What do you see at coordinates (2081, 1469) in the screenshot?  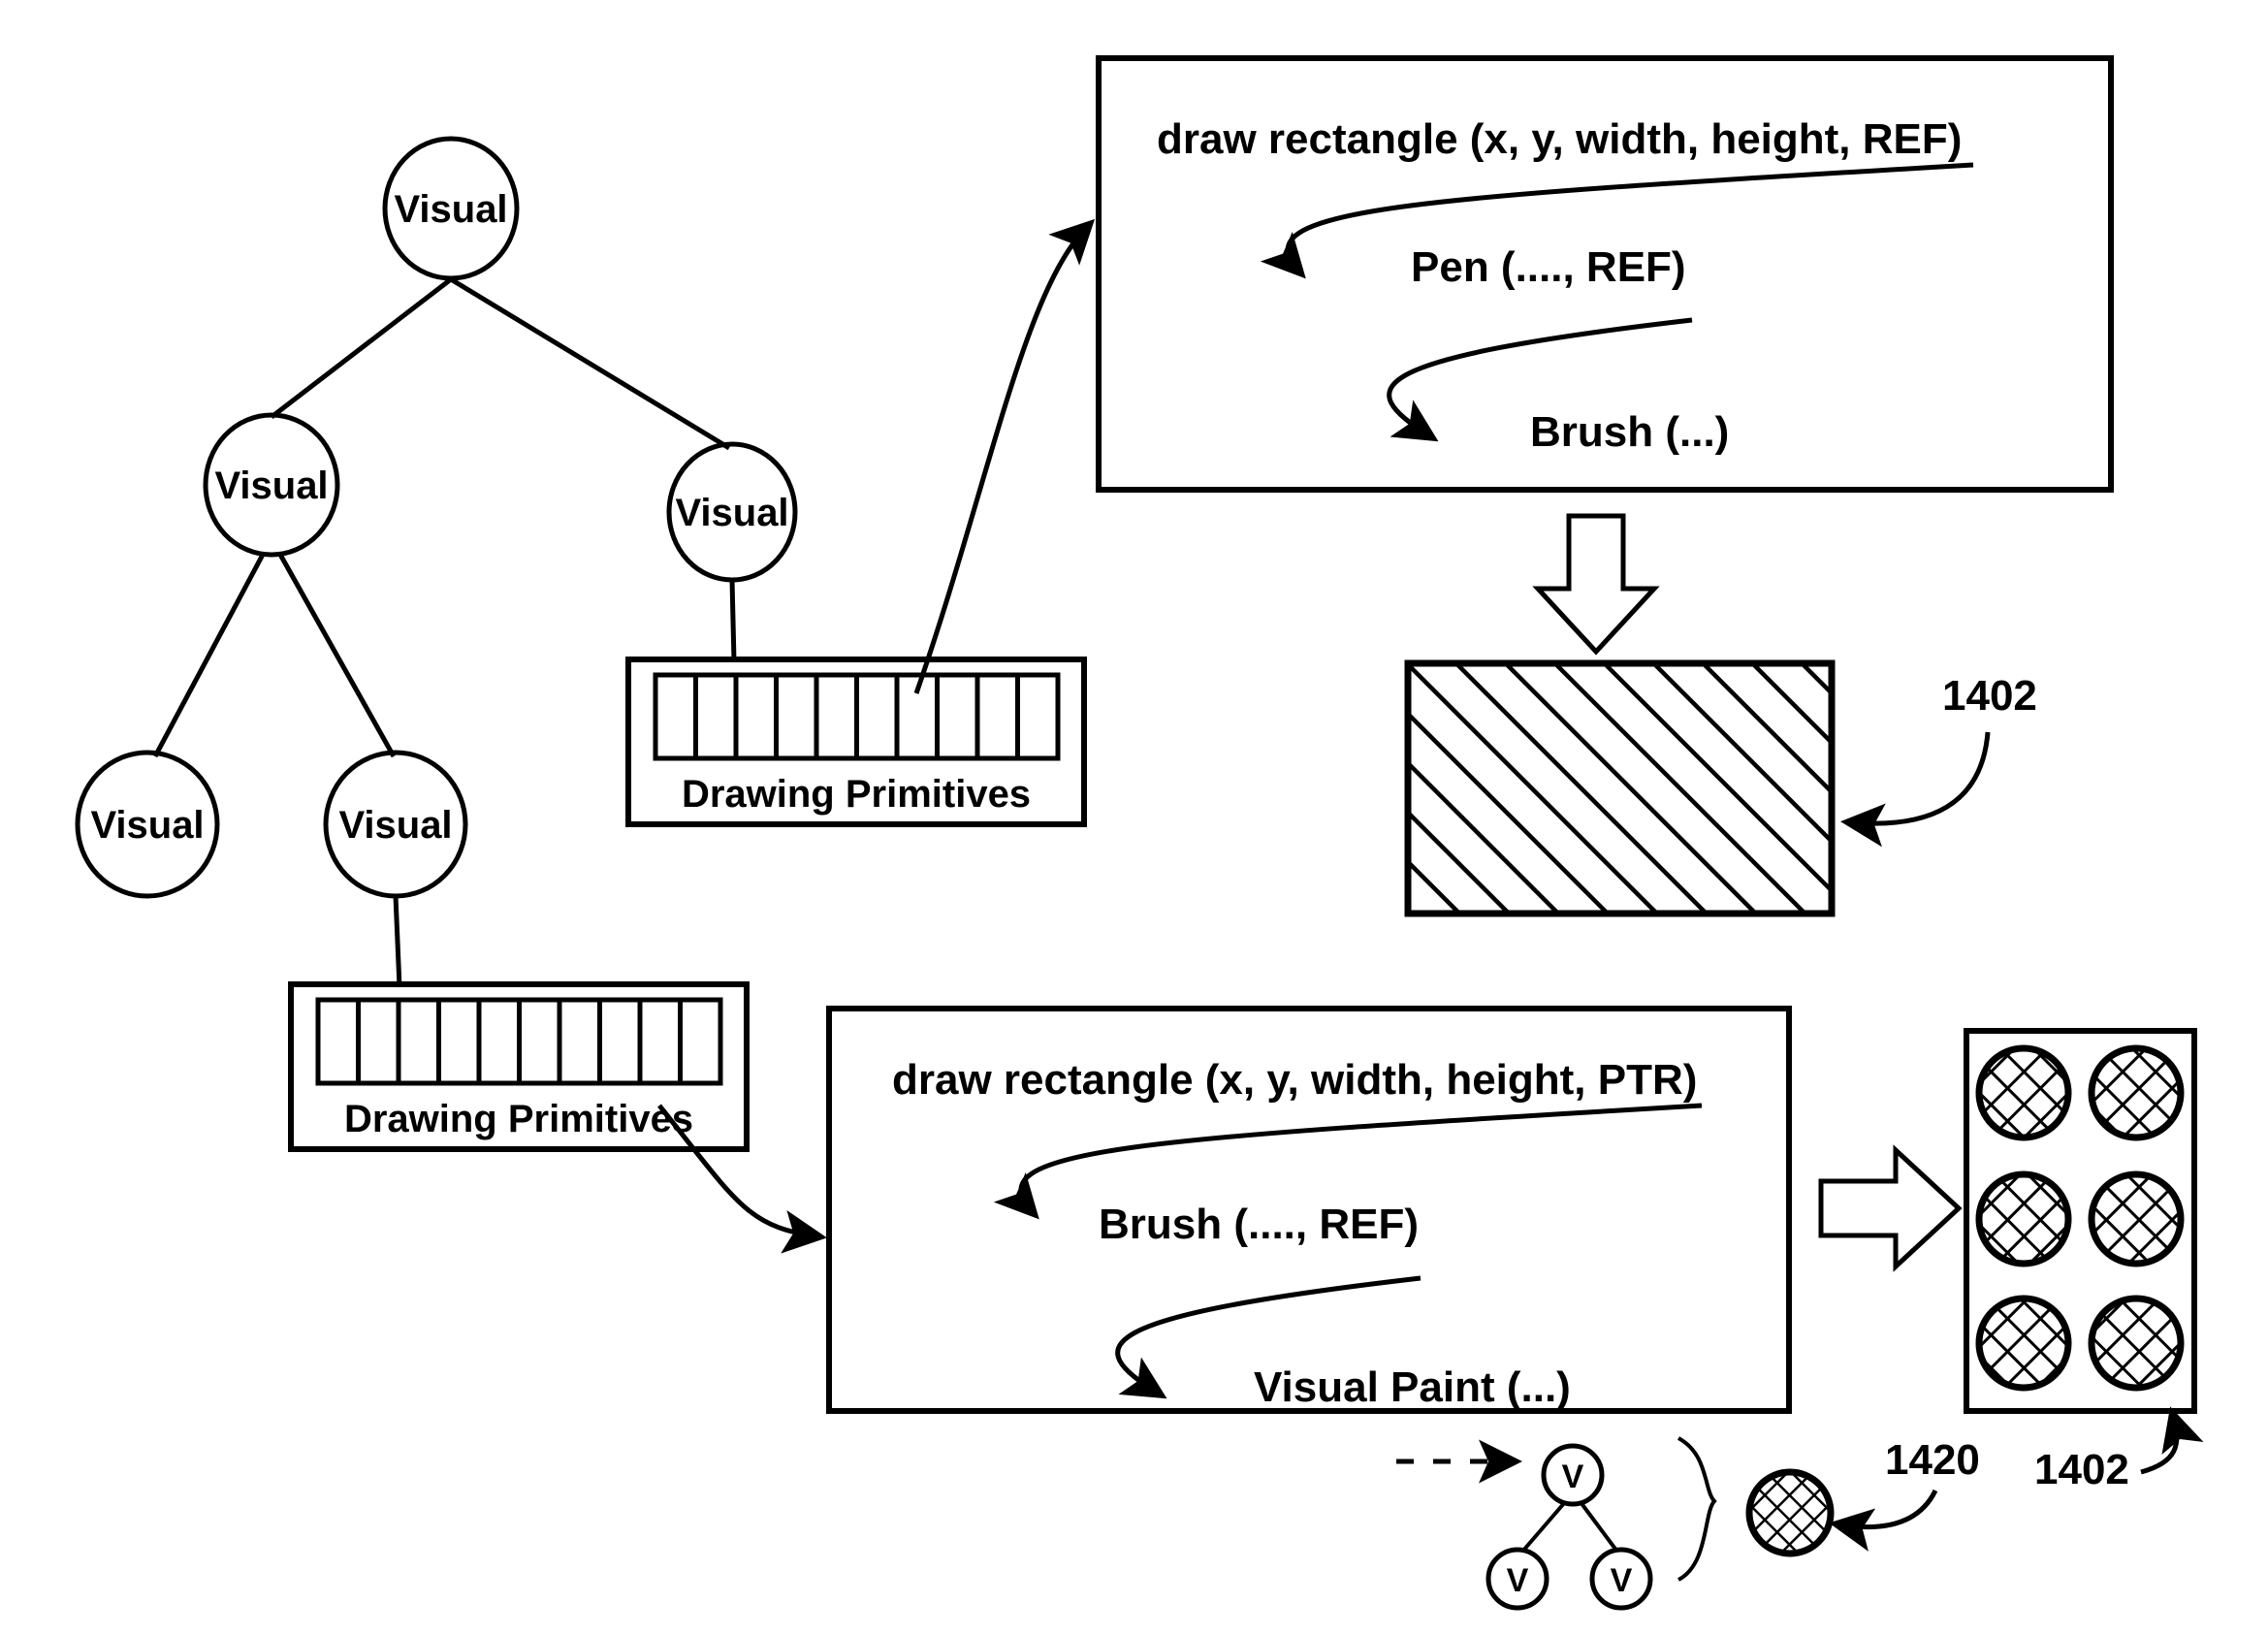 I see `grid-reference-numeral: 1402` at bounding box center [2081, 1469].